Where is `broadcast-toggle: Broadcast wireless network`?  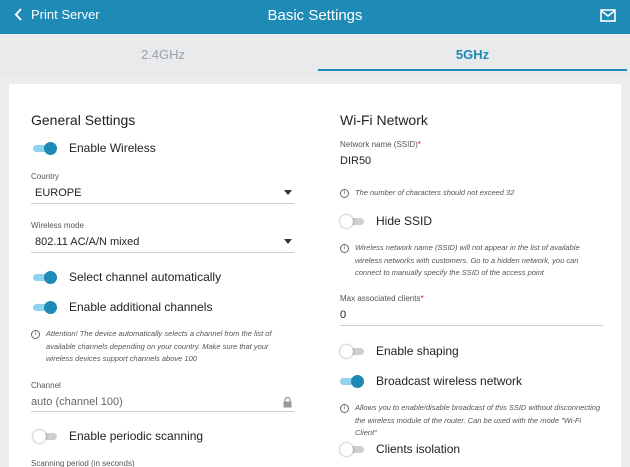
broadcast-toggle: Broadcast wireless network is located at coordinates (431, 381).